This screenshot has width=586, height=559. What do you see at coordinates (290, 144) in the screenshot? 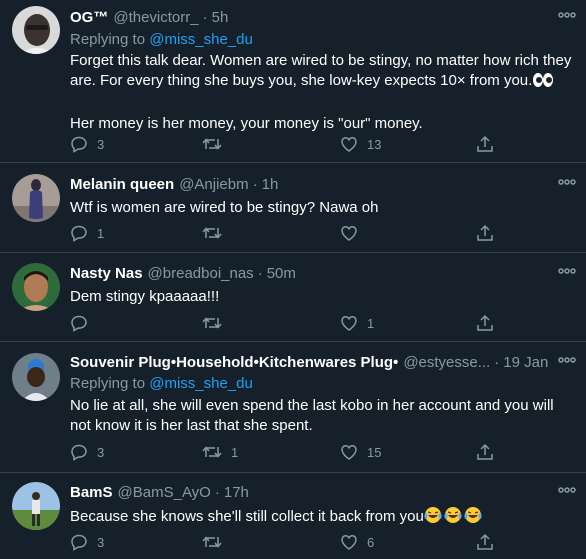
I see `tweet-actions: 3 13` at bounding box center [290, 144].